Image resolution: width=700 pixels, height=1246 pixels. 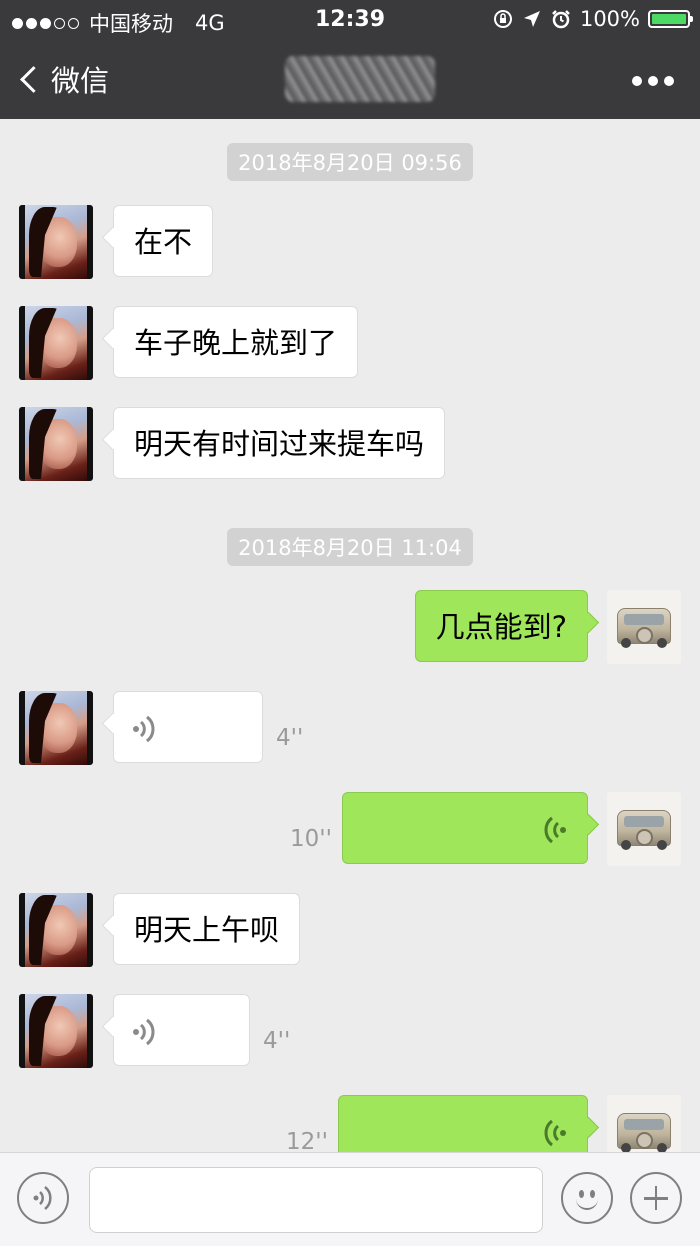 I want to click on alarm-icon, so click(x=561, y=19).